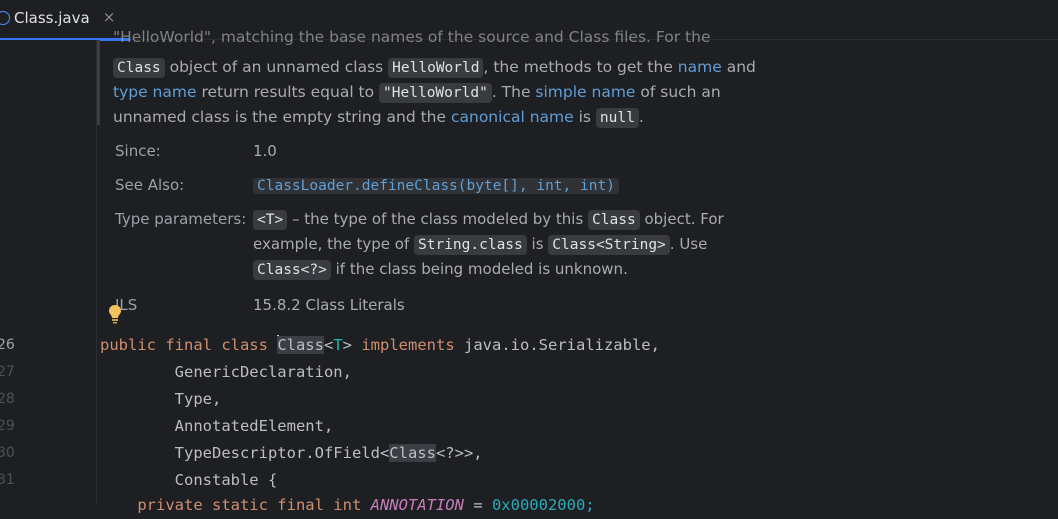 This screenshot has height=519, width=1058. I want to click on close-icon: ×, so click(109, 17).